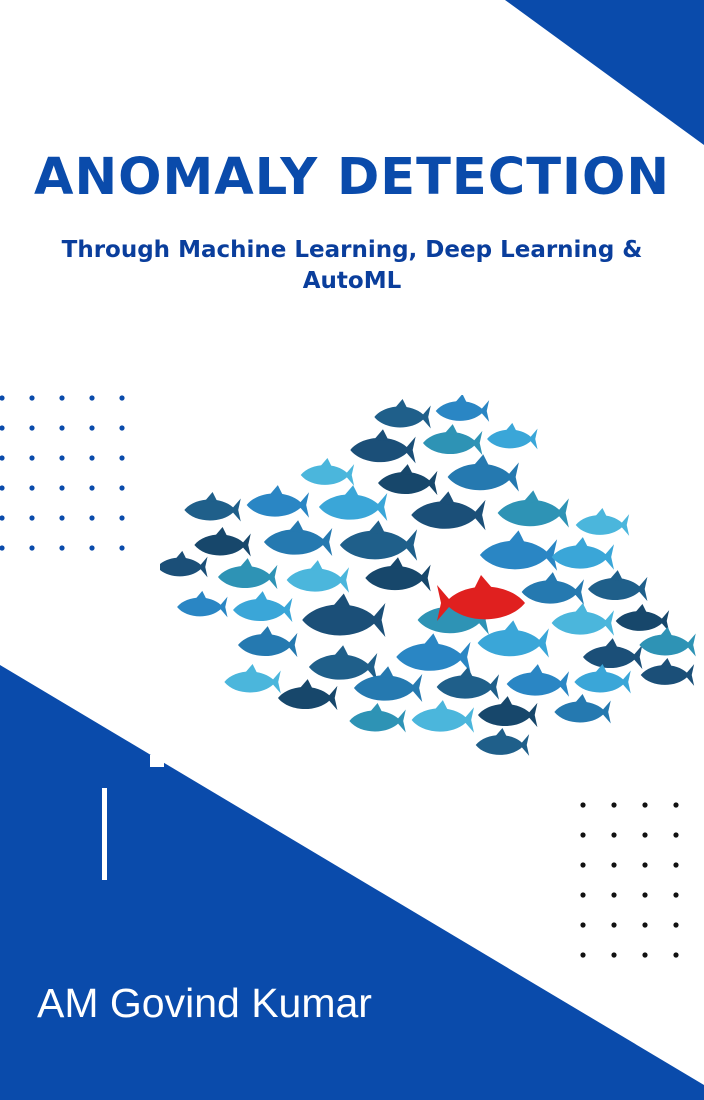 The width and height of the screenshot is (704, 1100). Describe the element at coordinates (629, 880) in the screenshot. I see `right-dot-grid` at that location.